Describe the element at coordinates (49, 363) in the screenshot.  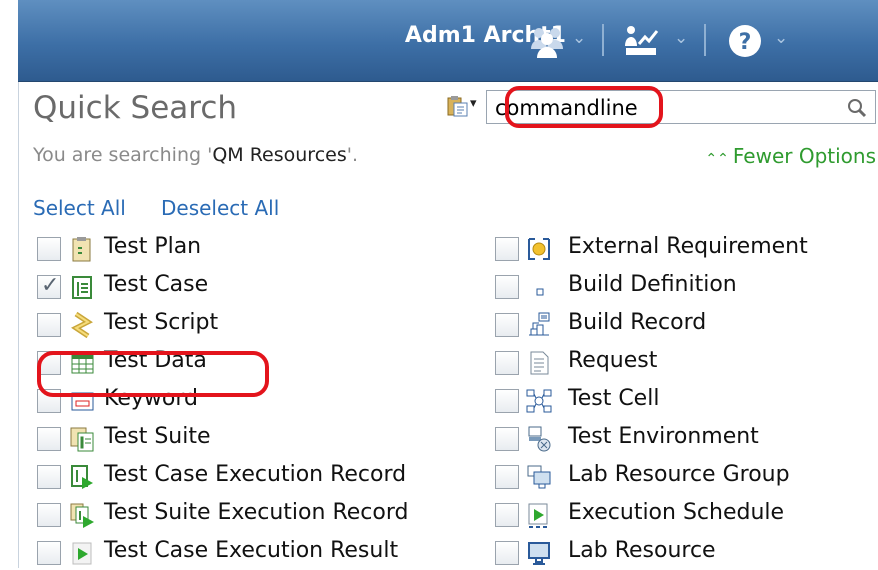
I see `test-data-checkbox` at that location.